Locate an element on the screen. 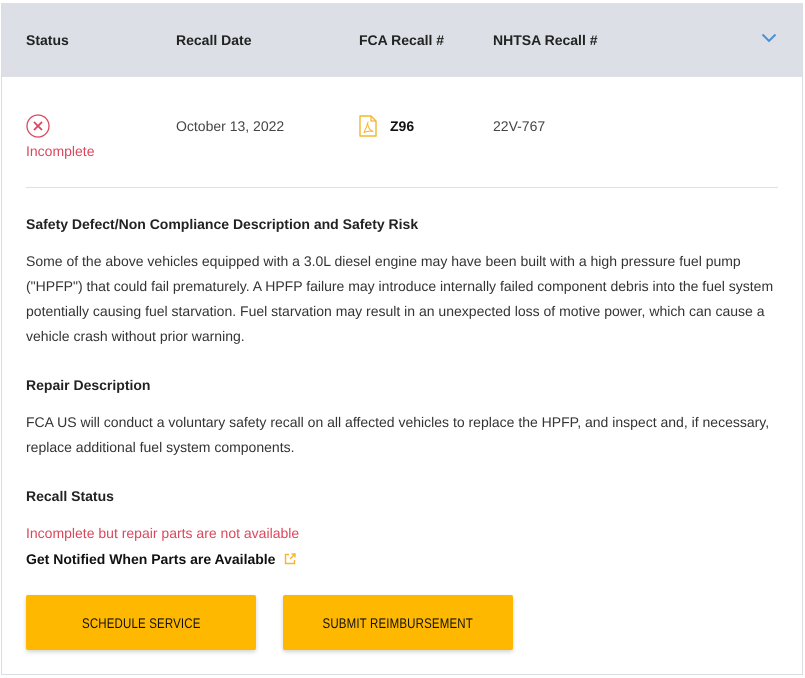 The width and height of the screenshot is (805, 678). nhtsa-recall-number: 22V-767 is located at coordinates (519, 126).